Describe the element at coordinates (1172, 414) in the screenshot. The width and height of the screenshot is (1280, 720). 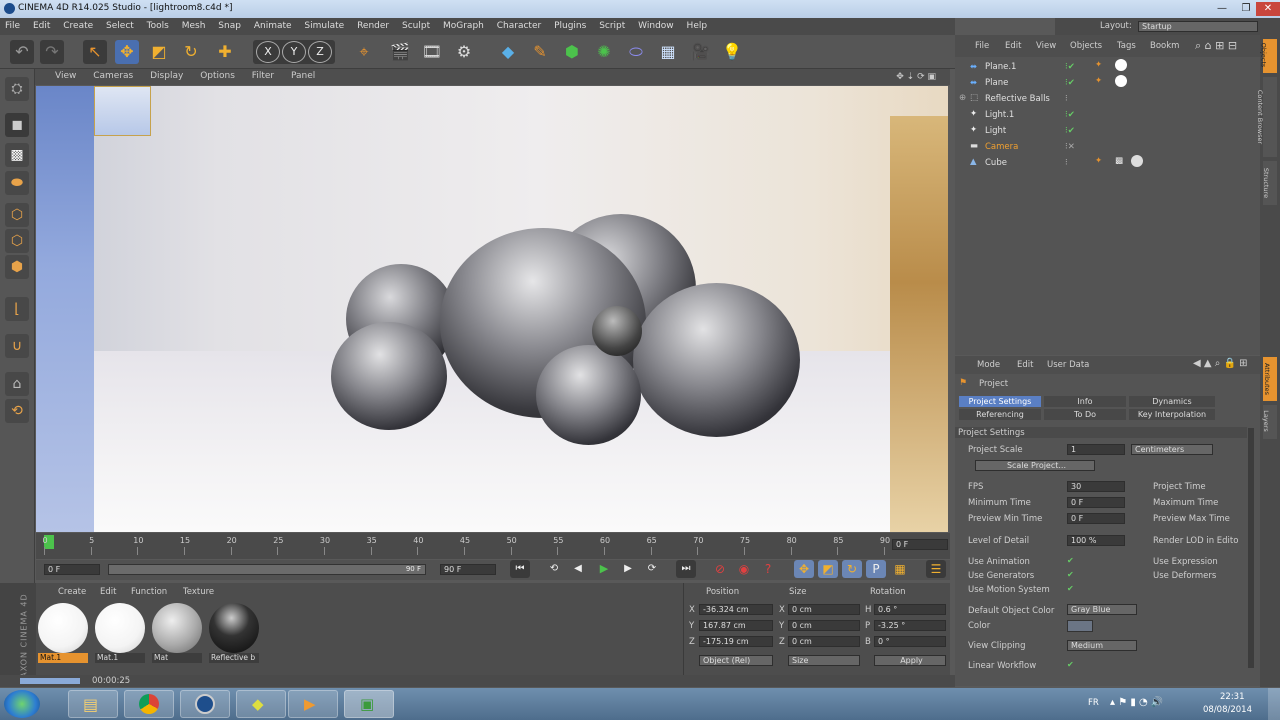
I see `tab-key-interpolation: Key Interpolation` at that location.